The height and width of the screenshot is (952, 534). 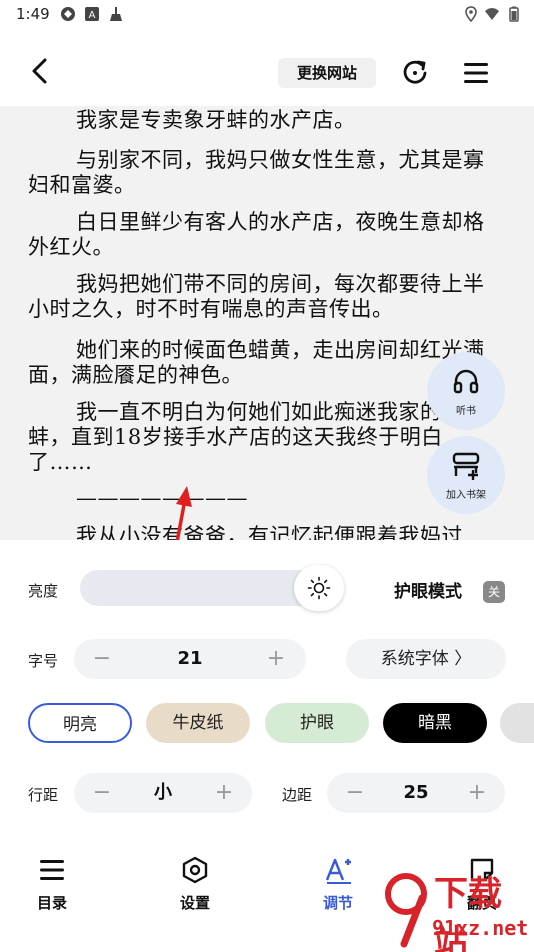 I want to click on margin-decrease-button: −, so click(x=355, y=793).